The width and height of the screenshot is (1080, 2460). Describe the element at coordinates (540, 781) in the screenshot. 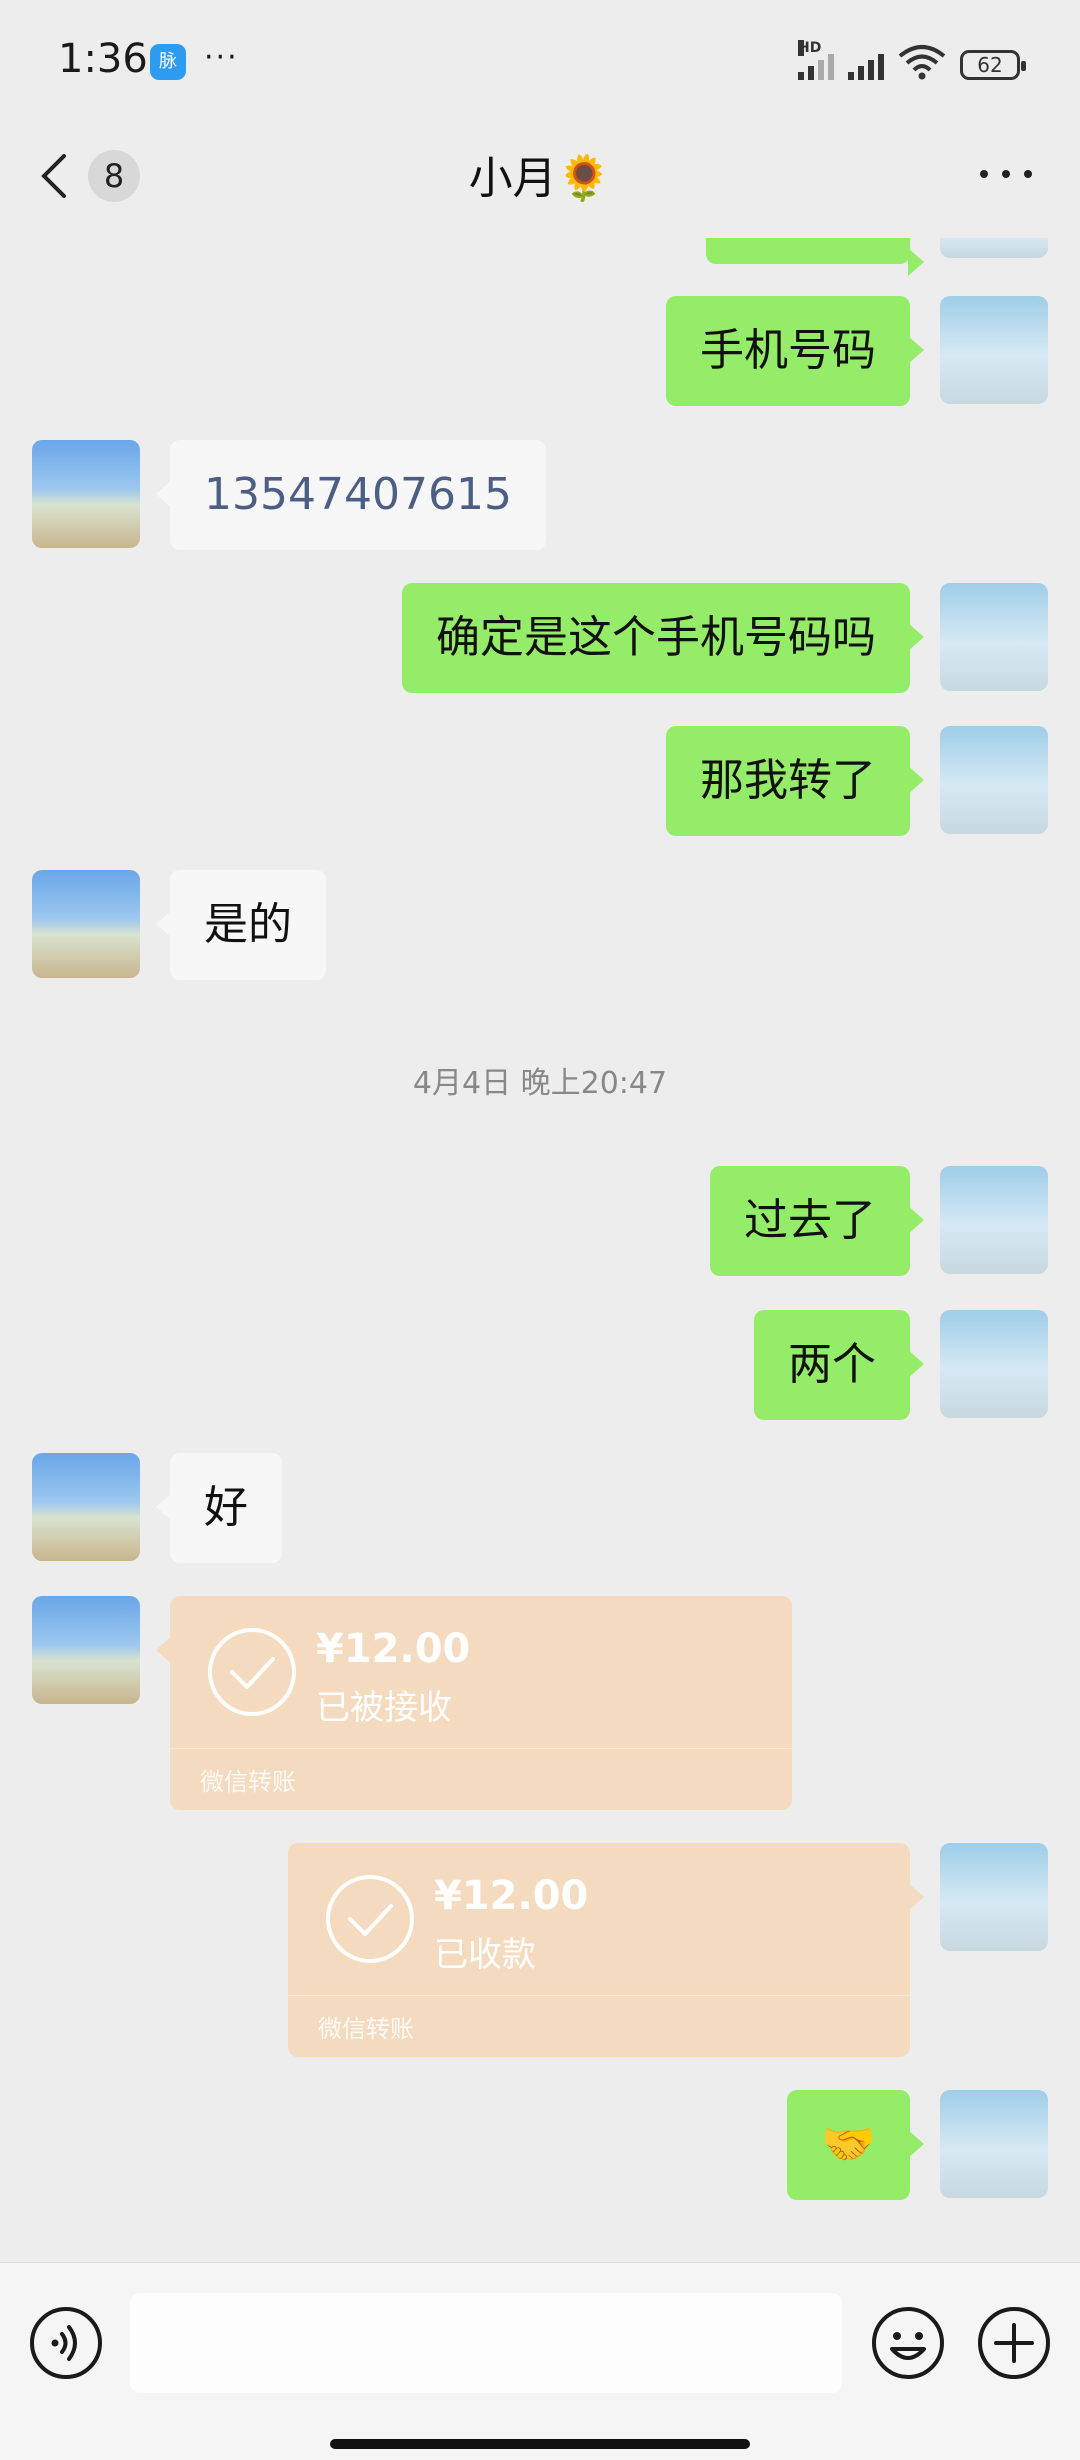

I see `message-row: 那我转了` at that location.